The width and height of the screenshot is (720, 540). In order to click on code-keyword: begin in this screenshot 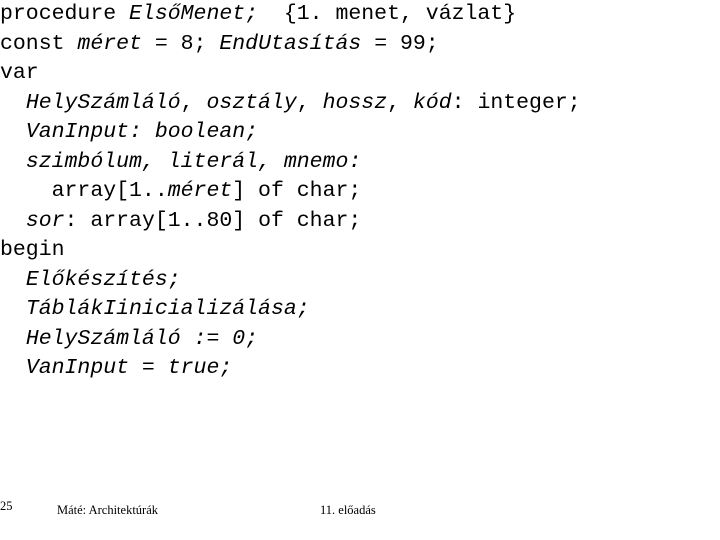, I will do `click(32, 250)`.